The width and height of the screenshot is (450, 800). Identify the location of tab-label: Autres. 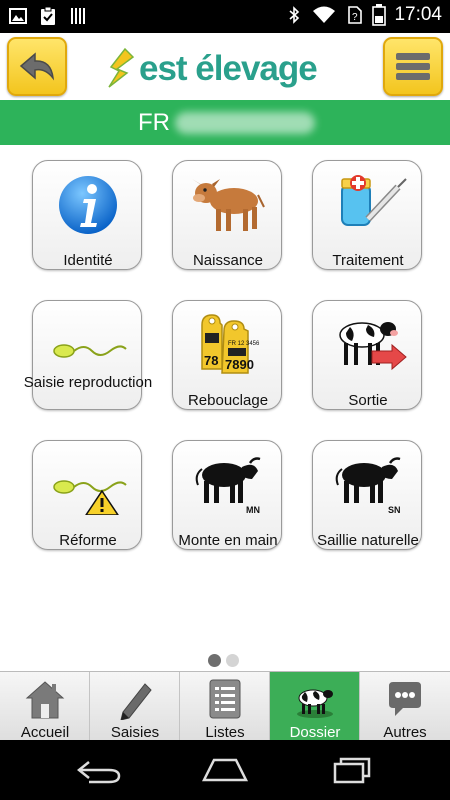
(405, 732).